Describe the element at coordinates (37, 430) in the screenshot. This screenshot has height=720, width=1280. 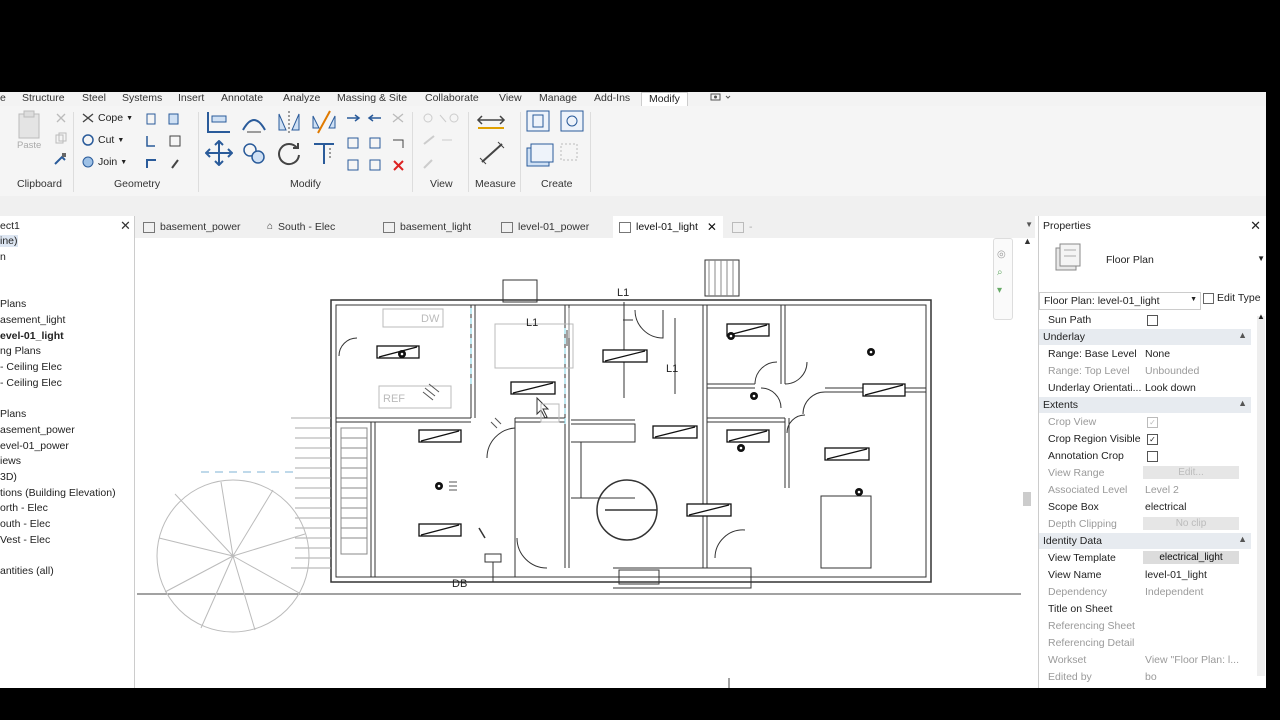
I see `browser-item: asement_power` at that location.